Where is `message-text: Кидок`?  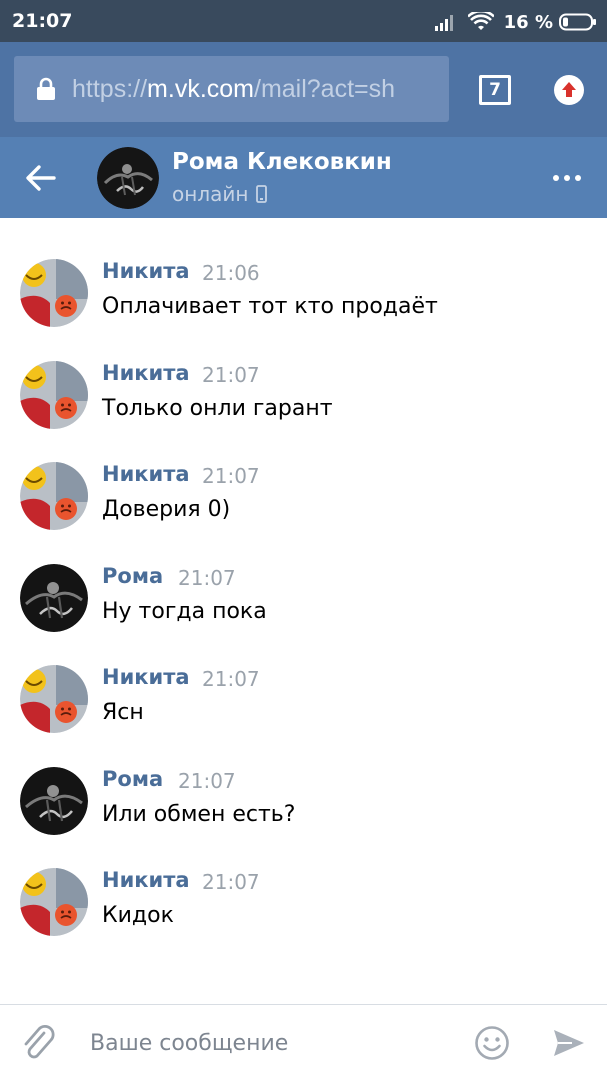 message-text: Кидок is located at coordinates (138, 915).